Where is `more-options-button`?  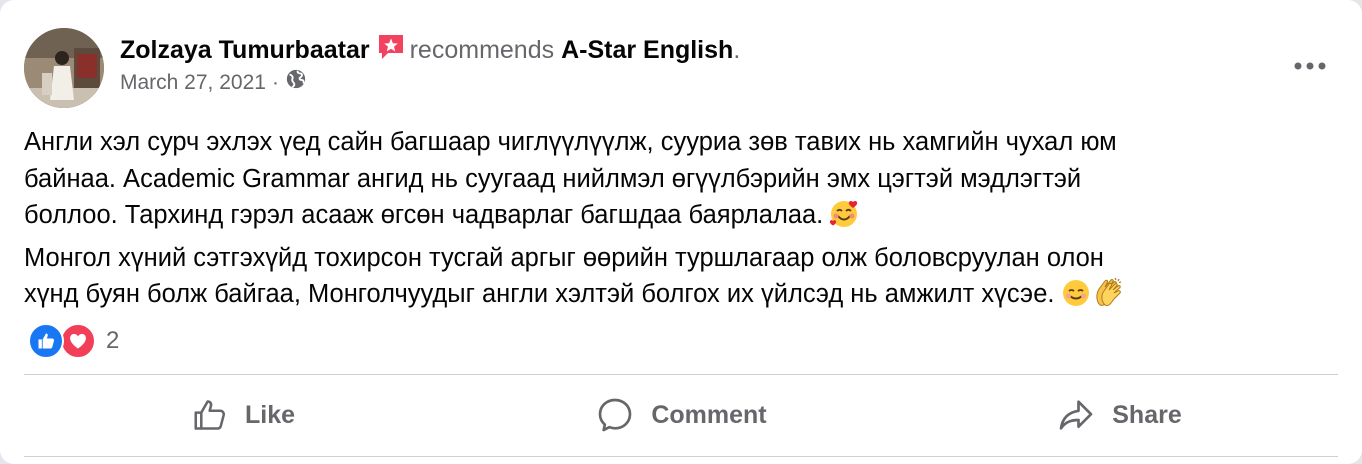
more-options-button is located at coordinates (1310, 66).